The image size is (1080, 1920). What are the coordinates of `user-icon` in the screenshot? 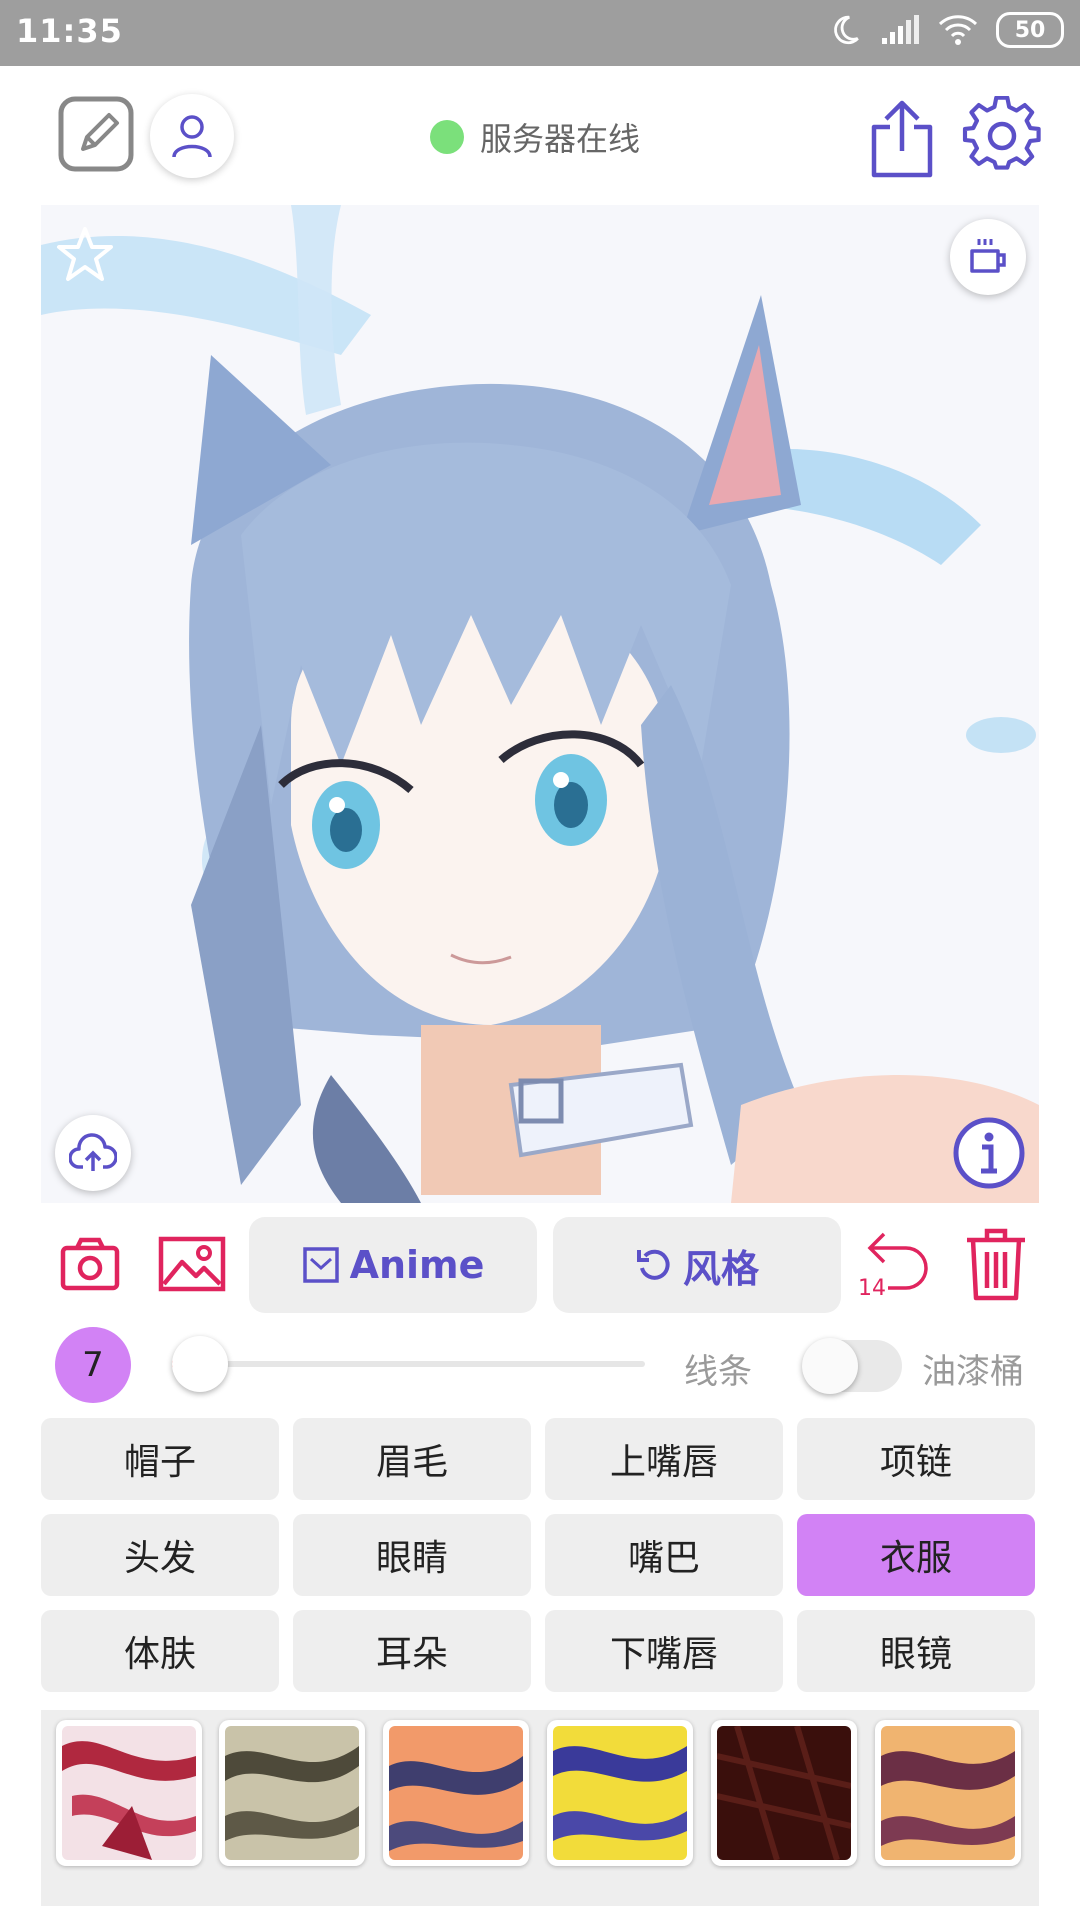 It's located at (192, 136).